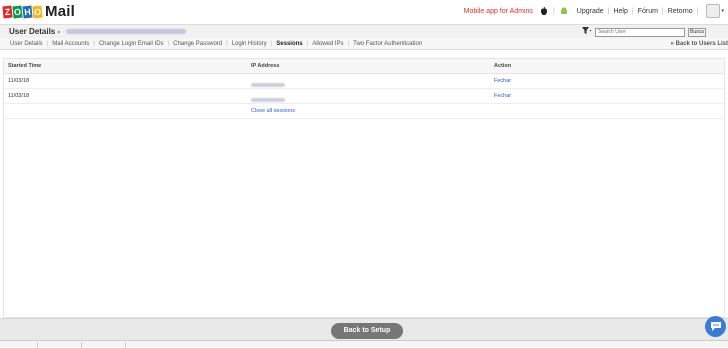  What do you see at coordinates (364, 344) in the screenshot?
I see `bottom-strip` at bounding box center [364, 344].